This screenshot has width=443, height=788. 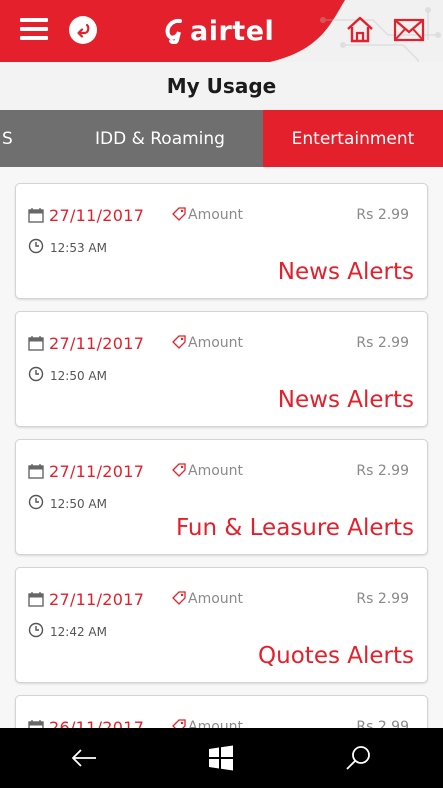 I want to click on windows-start-icon, so click(x=221, y=758).